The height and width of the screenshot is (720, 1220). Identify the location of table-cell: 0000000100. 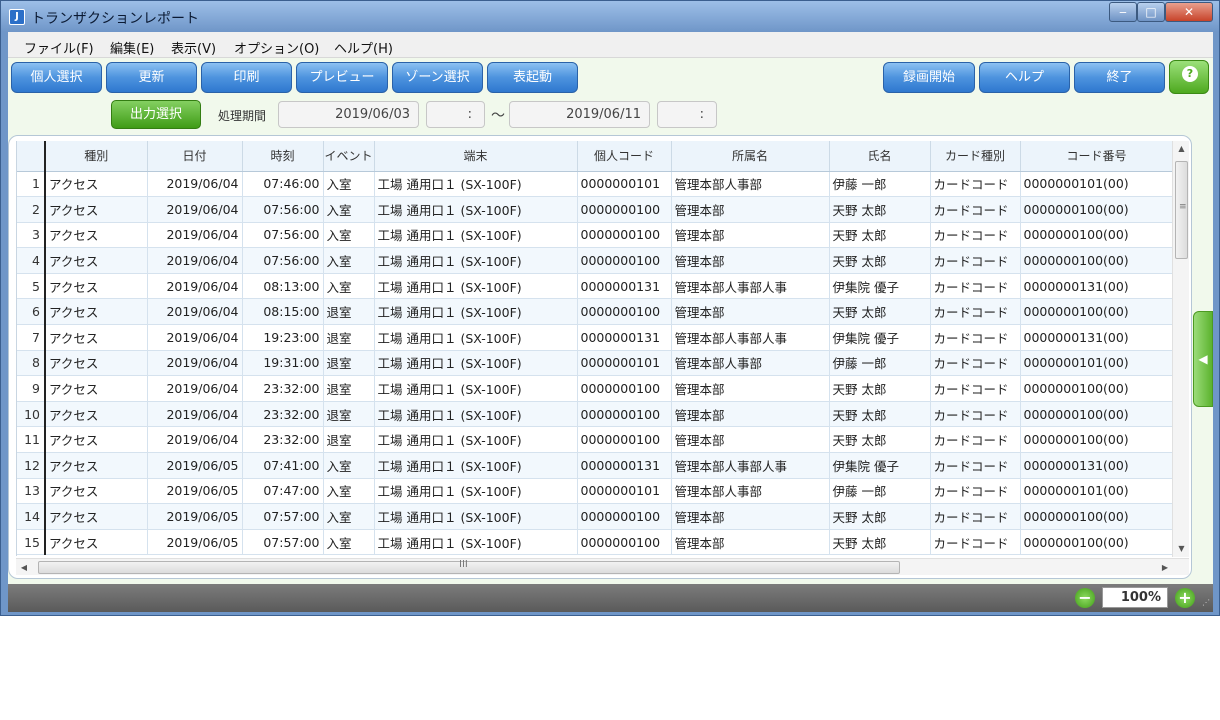
(624, 388).